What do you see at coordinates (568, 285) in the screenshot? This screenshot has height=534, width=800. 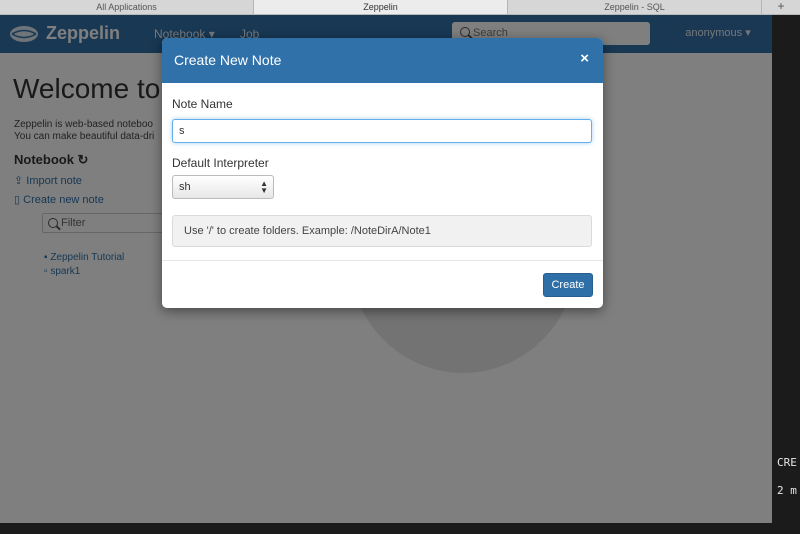 I see `create-button: Create` at bounding box center [568, 285].